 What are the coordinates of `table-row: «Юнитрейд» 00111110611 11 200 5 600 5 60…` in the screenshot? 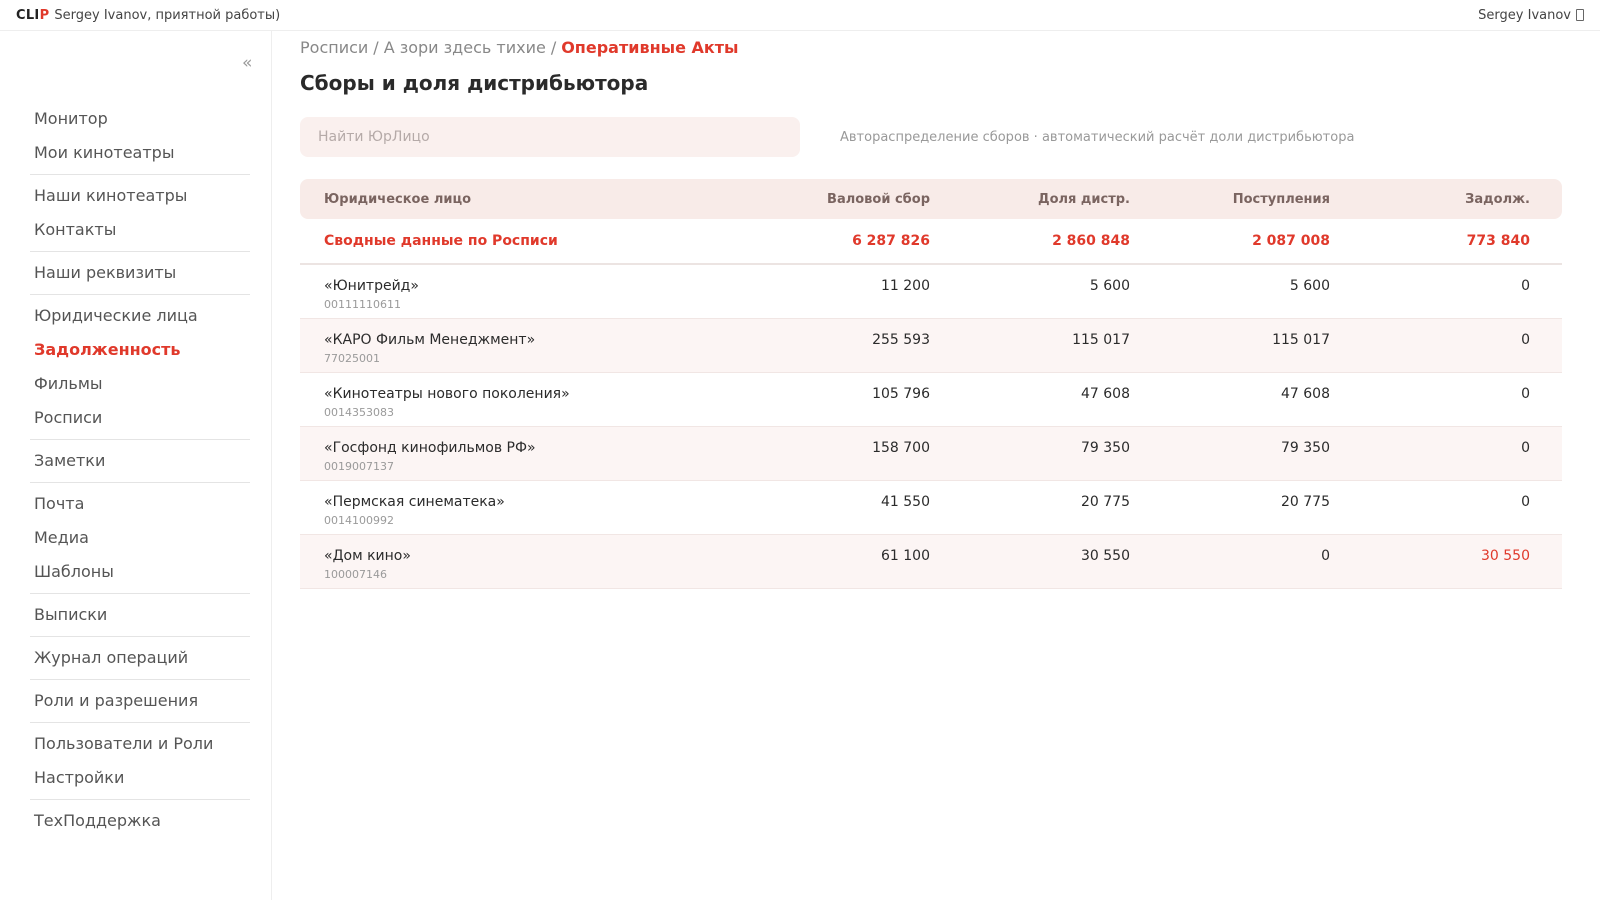 It's located at (931, 292).